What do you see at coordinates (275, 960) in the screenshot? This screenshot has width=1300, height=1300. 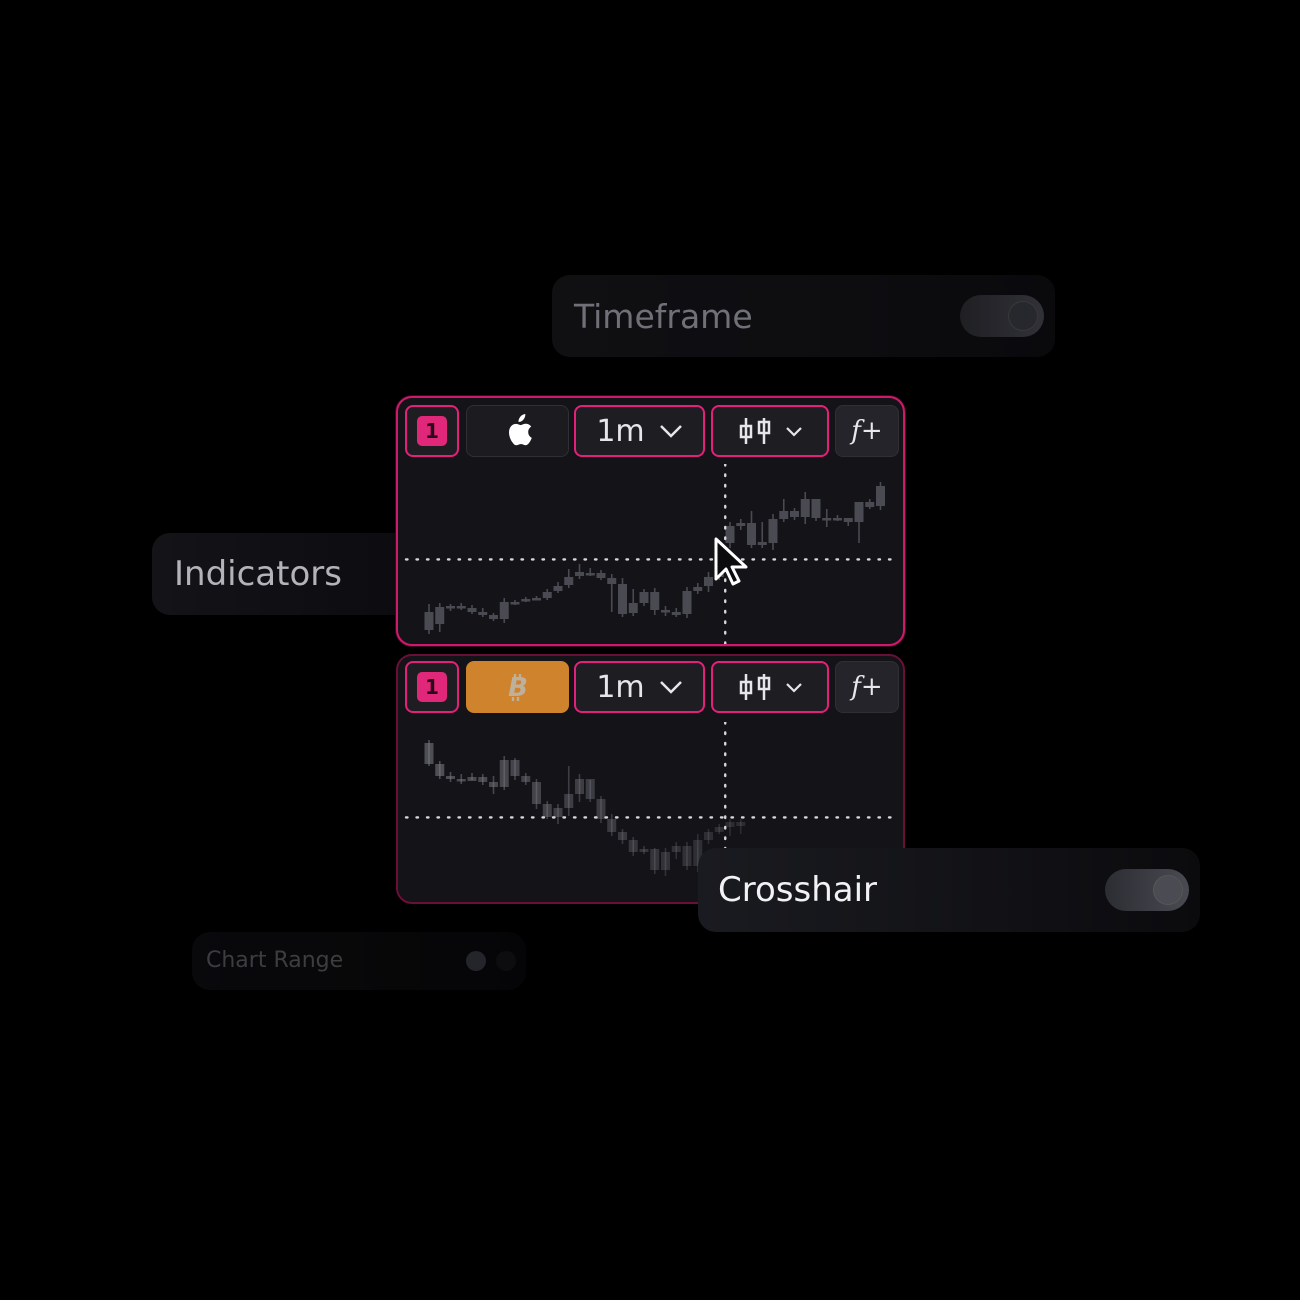 I see `chart-range-label: Chart Range` at bounding box center [275, 960].